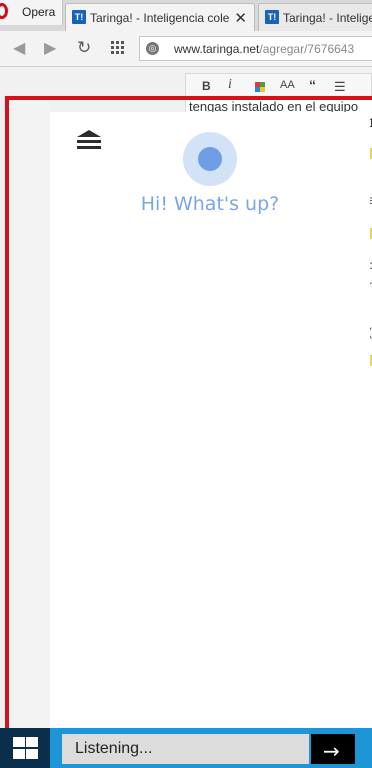 The width and height of the screenshot is (372, 768). I want to click on tab-taringa-1: T! Taringa! - Inteligencia cole ✕, so click(160, 17).